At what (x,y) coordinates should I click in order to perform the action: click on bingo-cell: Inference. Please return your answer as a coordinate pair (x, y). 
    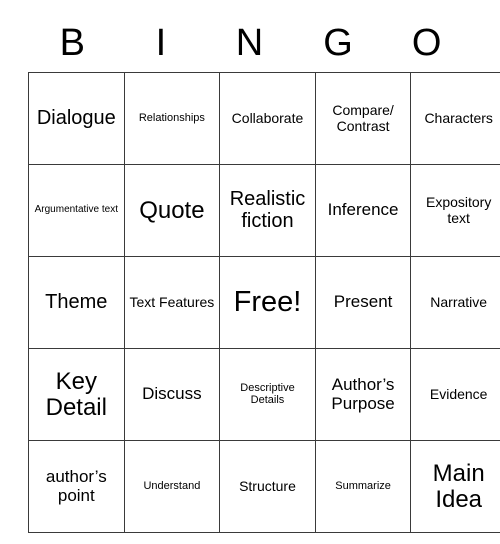
    Looking at the image, I should click on (363, 210).